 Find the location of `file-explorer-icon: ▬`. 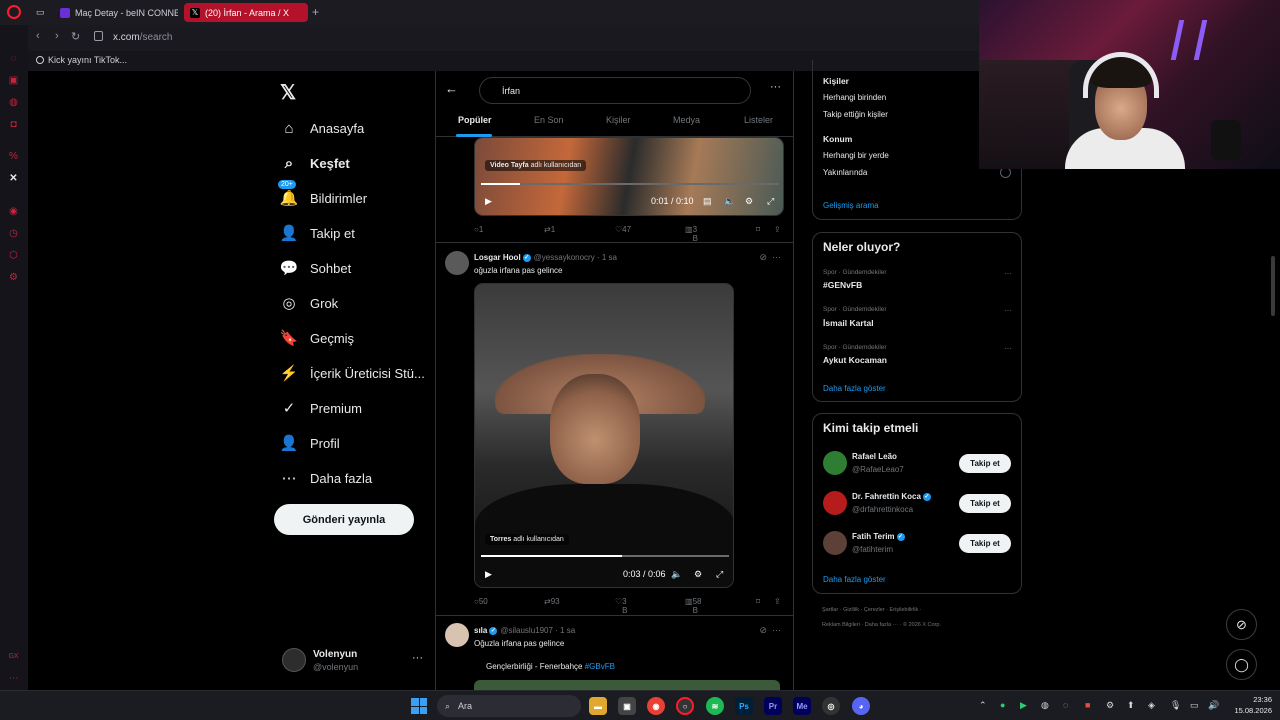

file-explorer-icon: ▬ is located at coordinates (598, 706).